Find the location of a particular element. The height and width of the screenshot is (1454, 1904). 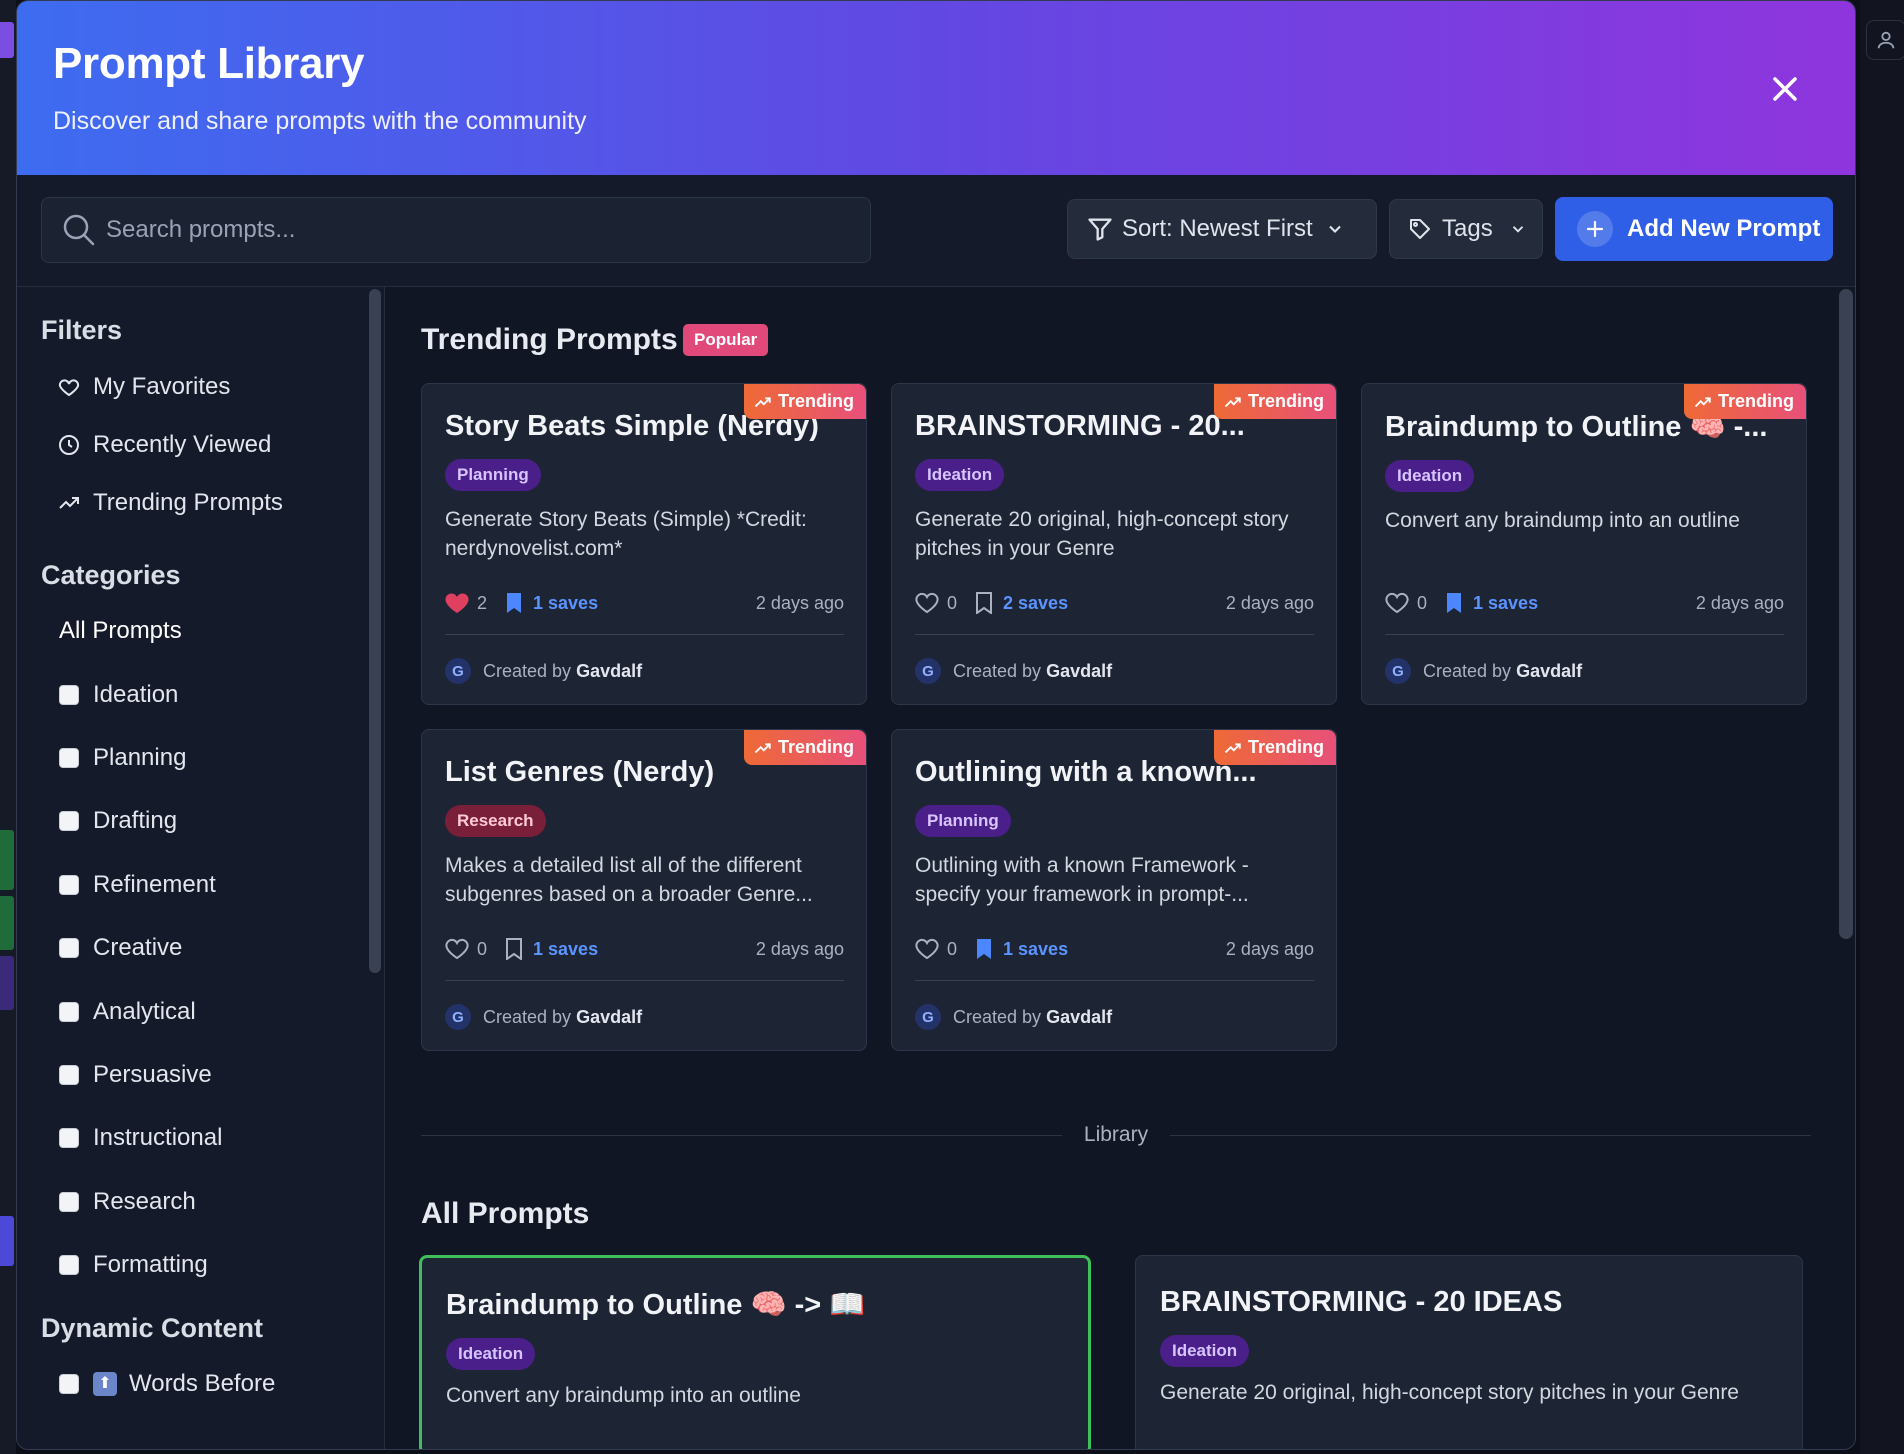

category-instructional: Instructional is located at coordinates (212, 1138).